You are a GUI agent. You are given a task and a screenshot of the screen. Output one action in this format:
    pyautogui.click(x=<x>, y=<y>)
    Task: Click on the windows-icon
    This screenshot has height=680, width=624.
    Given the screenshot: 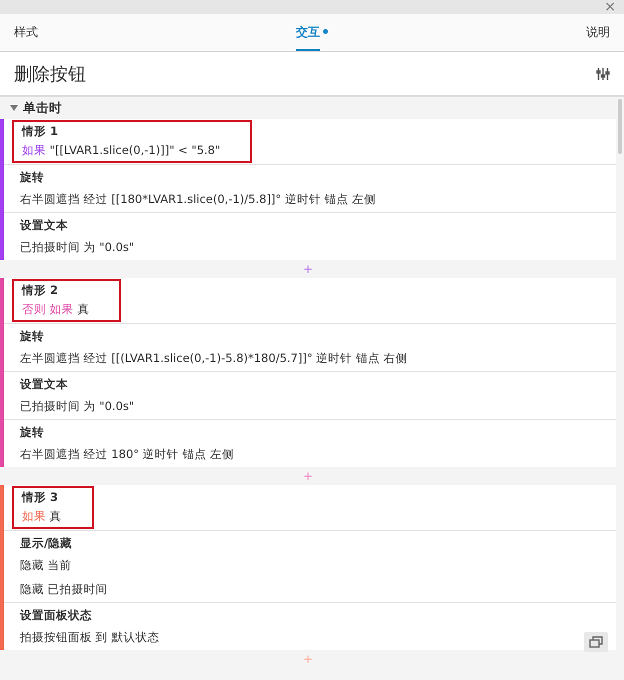 What is the action you would take?
    pyautogui.click(x=596, y=642)
    